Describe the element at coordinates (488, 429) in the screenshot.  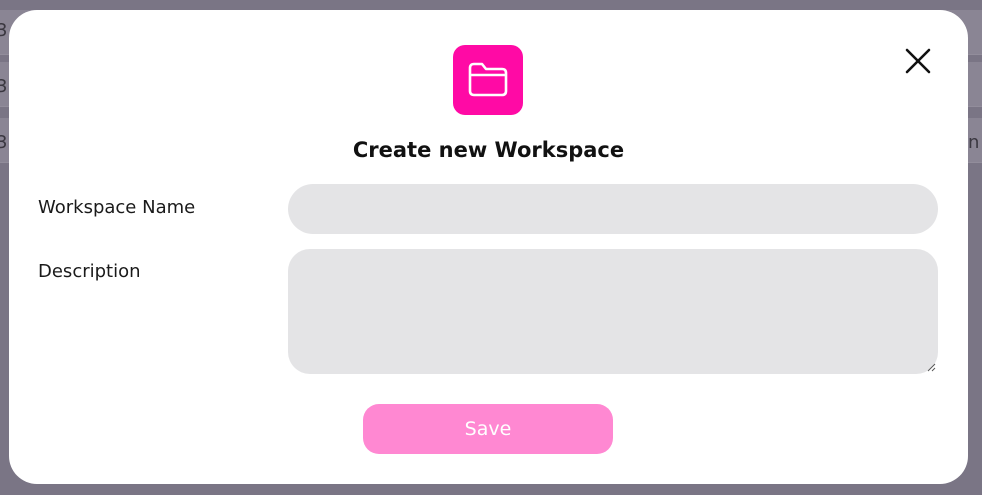
I see `save-button: Save` at that location.